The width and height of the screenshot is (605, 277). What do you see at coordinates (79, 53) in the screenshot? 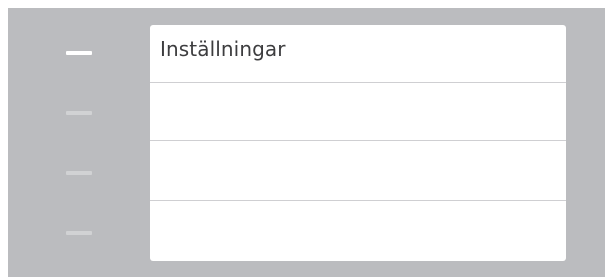
I see `nav-indicator-1-active` at bounding box center [79, 53].